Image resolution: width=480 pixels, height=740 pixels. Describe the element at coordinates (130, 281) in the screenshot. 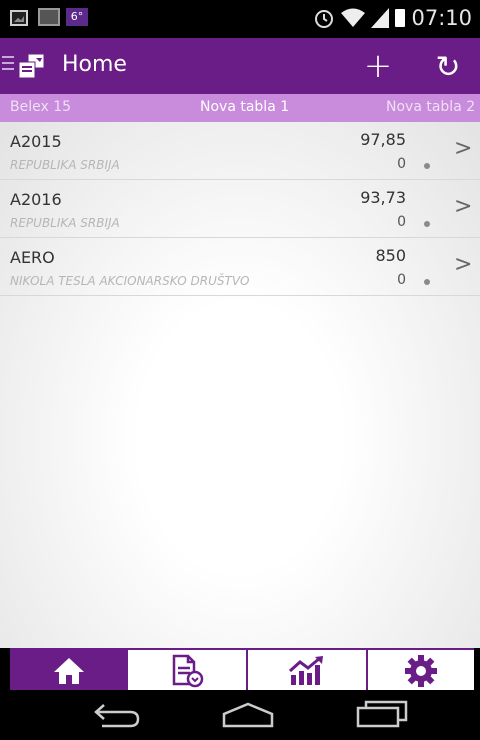

I see `issuer-label: NIKOLA TESLA AKCIONARSKO DRUŠTVO` at that location.